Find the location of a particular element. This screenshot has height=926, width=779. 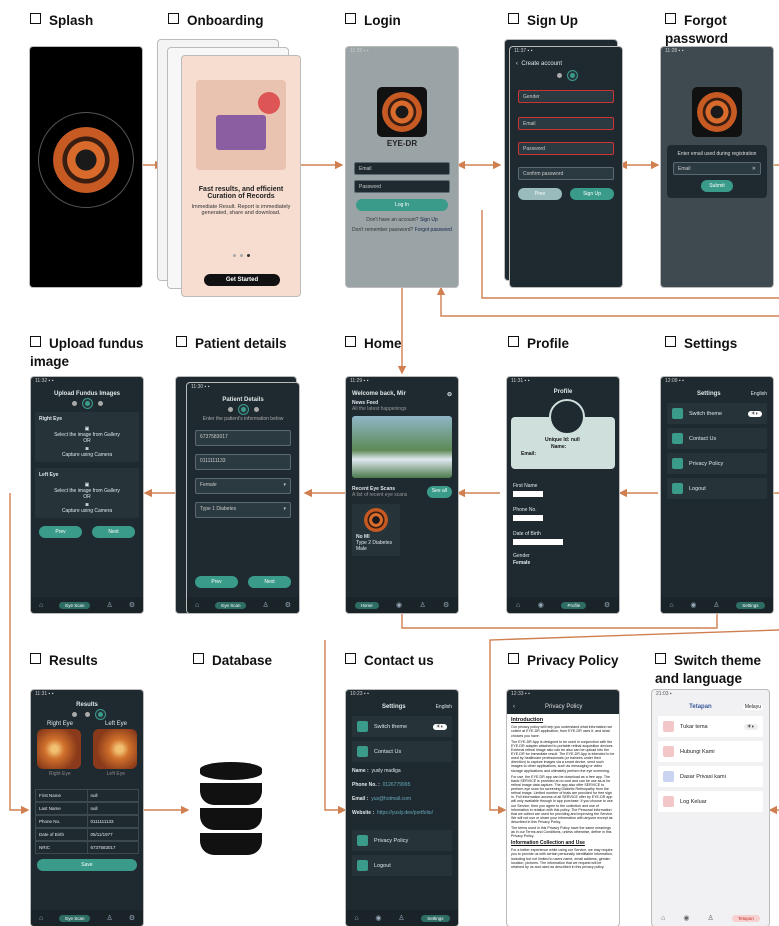

status-bar: 11:32 ▪ ▪ is located at coordinates (44, 381).